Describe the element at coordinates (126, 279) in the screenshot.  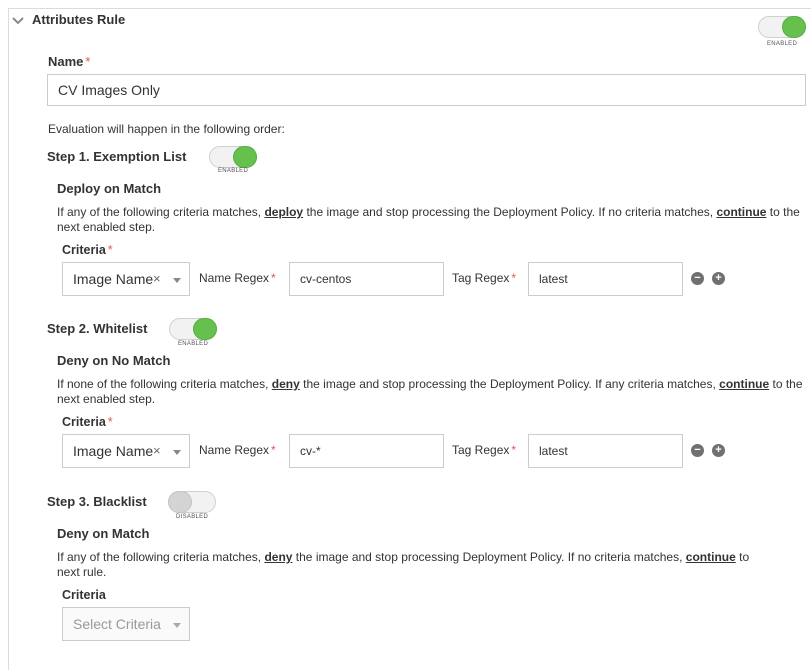
I see `step1-criteria-select: Image Name ×` at that location.